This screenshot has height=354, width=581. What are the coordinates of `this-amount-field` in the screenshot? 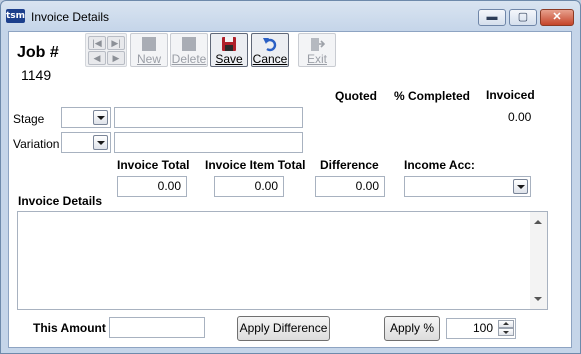 It's located at (157, 327).